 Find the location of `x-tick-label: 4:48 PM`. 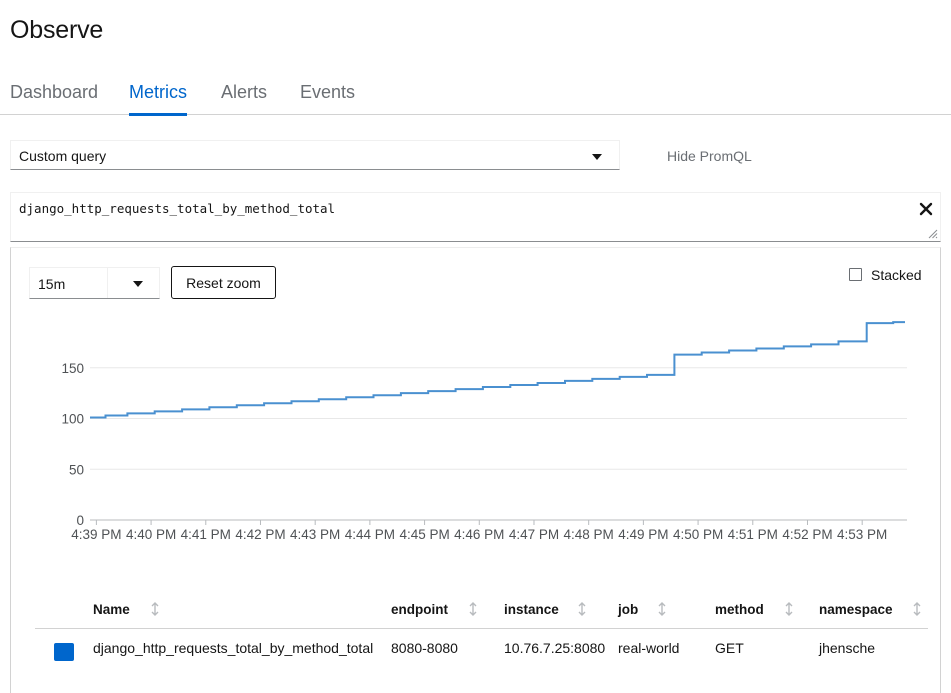

x-tick-label: 4:48 PM is located at coordinates (589, 534).